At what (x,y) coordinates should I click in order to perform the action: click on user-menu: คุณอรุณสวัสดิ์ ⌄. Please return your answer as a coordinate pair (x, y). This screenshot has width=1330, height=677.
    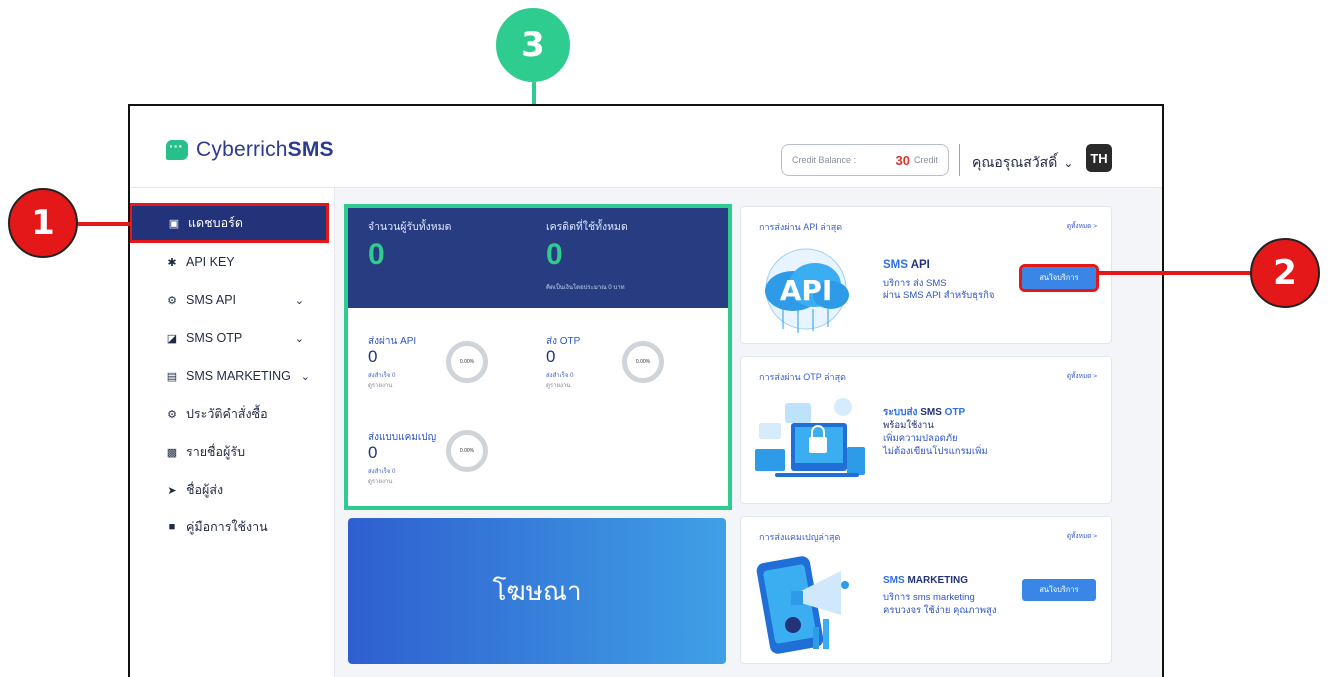
    Looking at the image, I should click on (1022, 163).